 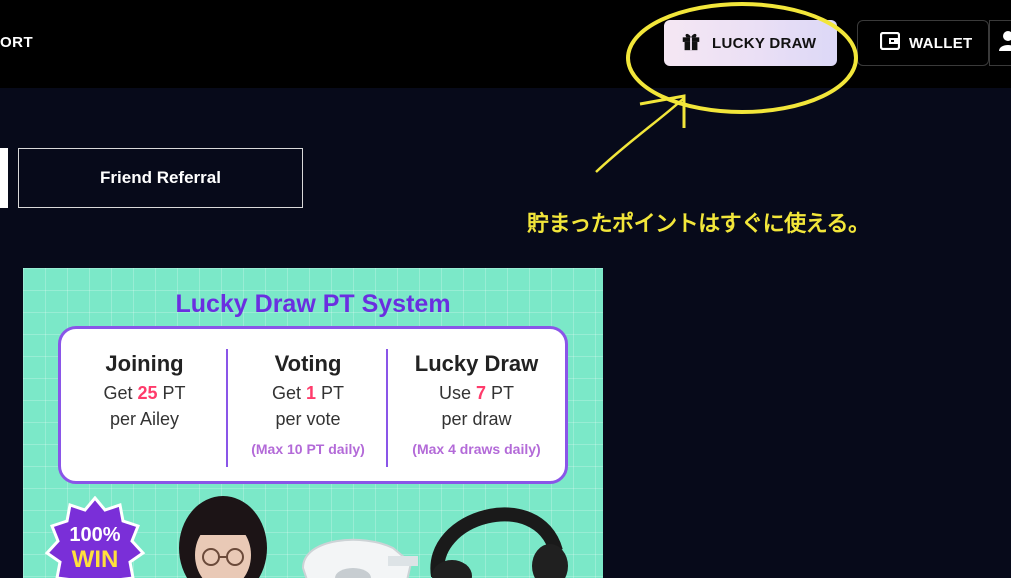 I want to click on tab-friend-referral: Friend Referral, so click(x=160, y=178).